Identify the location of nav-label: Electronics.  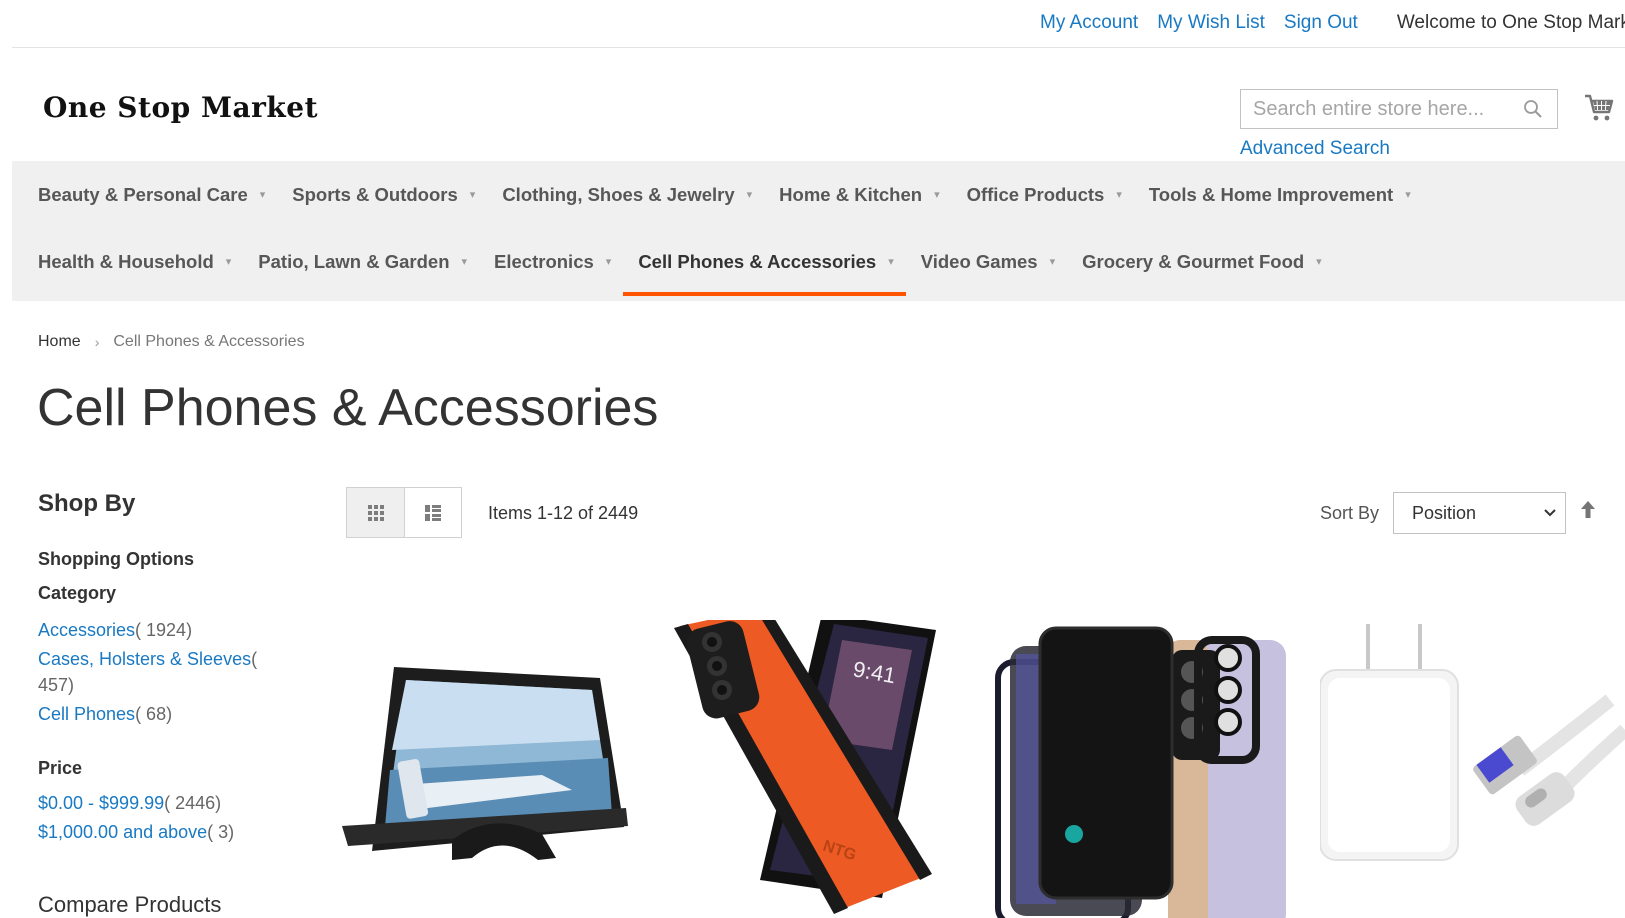
(544, 261).